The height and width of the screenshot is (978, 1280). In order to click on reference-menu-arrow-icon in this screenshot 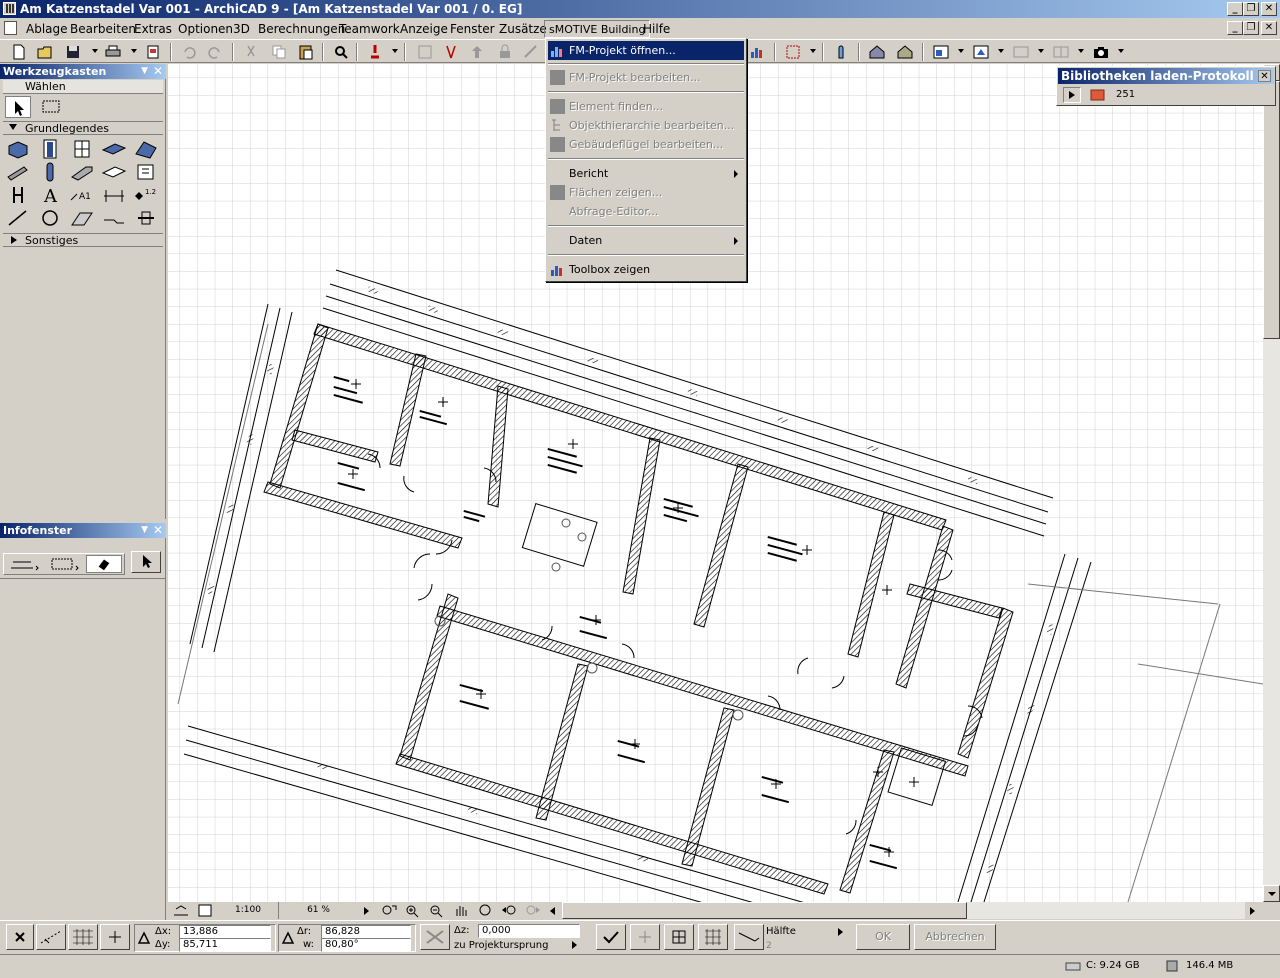, I will do `click(574, 945)`.